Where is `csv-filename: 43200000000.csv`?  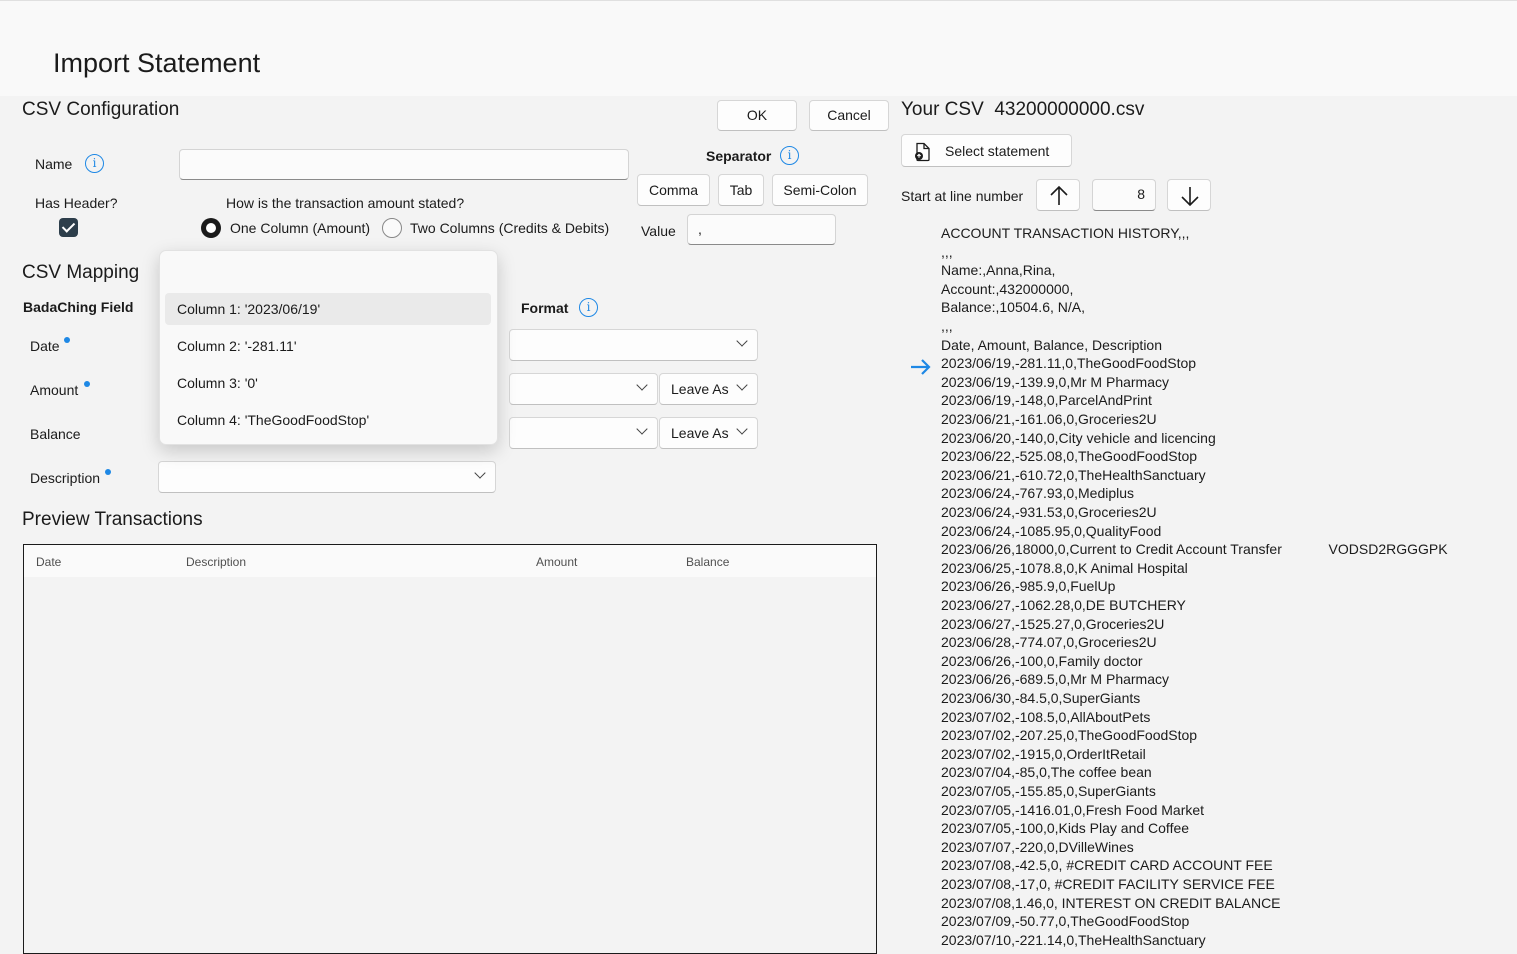
csv-filename: 43200000000.csv is located at coordinates (1069, 109).